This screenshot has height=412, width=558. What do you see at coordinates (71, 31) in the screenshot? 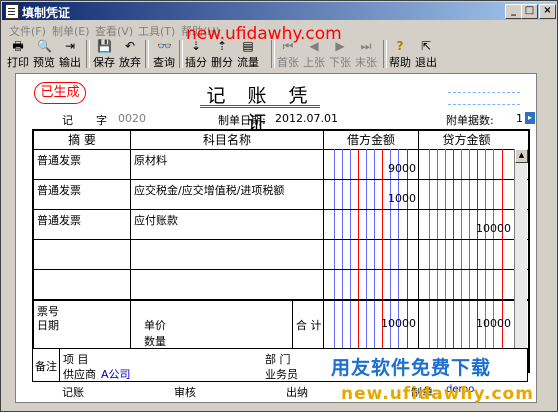
I see `menu-edit: 制单(E)` at bounding box center [71, 31].